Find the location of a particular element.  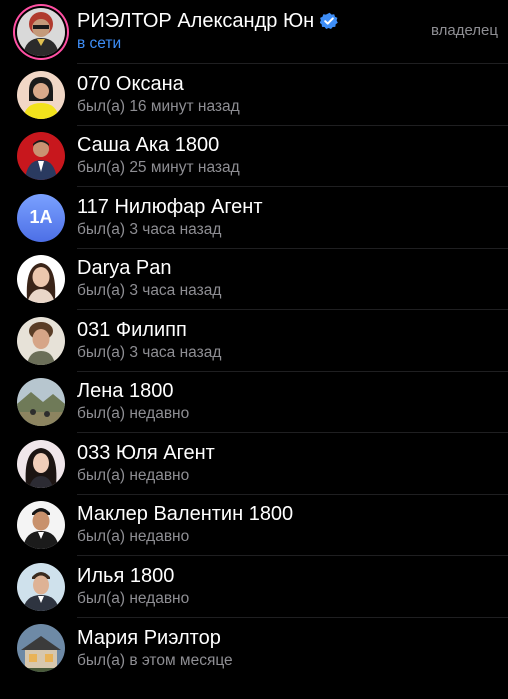

member-info: Саша Ака 1800 был(а) 25 минут назад is located at coordinates (292, 156).